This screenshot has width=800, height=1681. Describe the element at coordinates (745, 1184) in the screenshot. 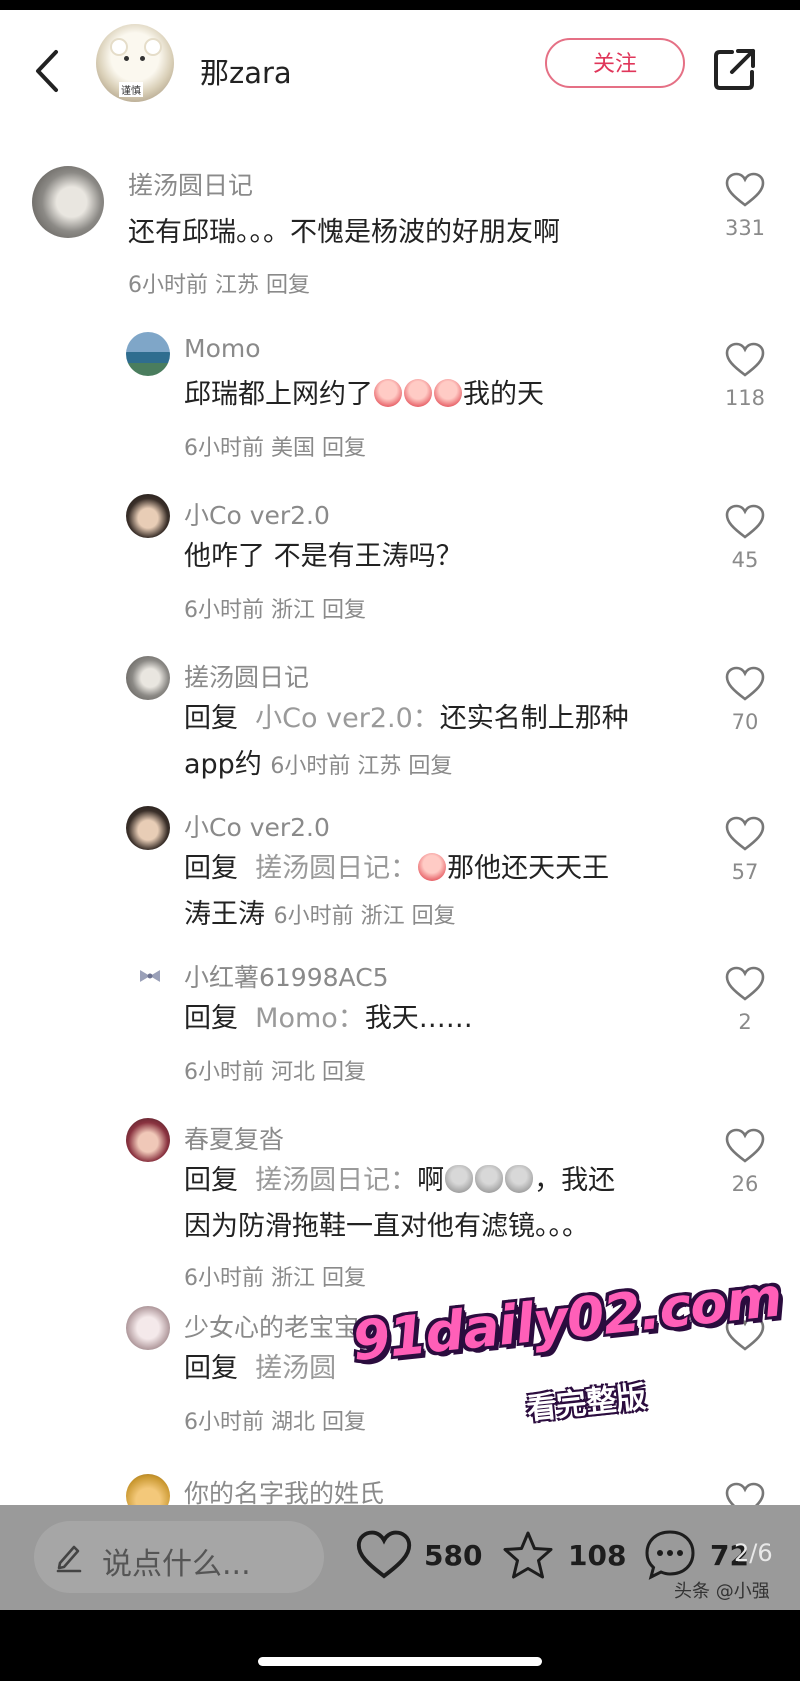

I see `like-count: 26` at that location.